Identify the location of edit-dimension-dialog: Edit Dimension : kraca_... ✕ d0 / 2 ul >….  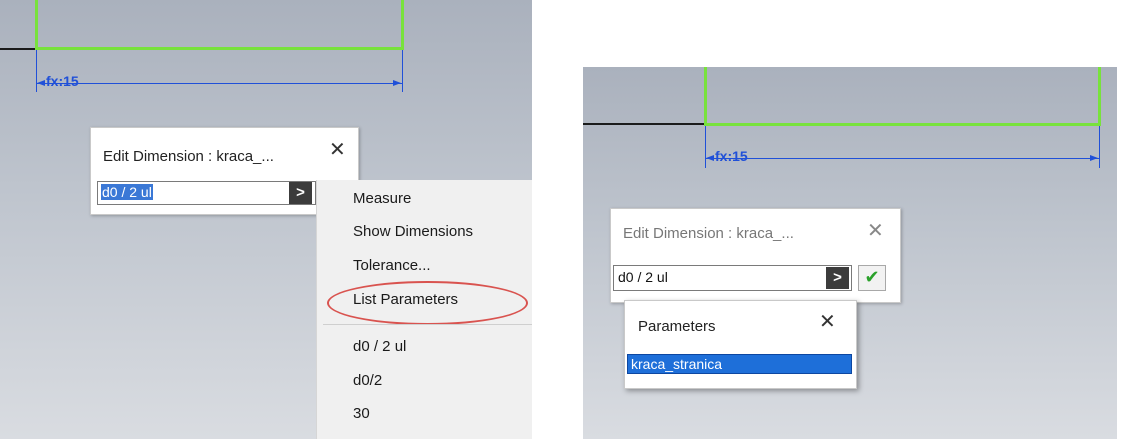
(755, 255).